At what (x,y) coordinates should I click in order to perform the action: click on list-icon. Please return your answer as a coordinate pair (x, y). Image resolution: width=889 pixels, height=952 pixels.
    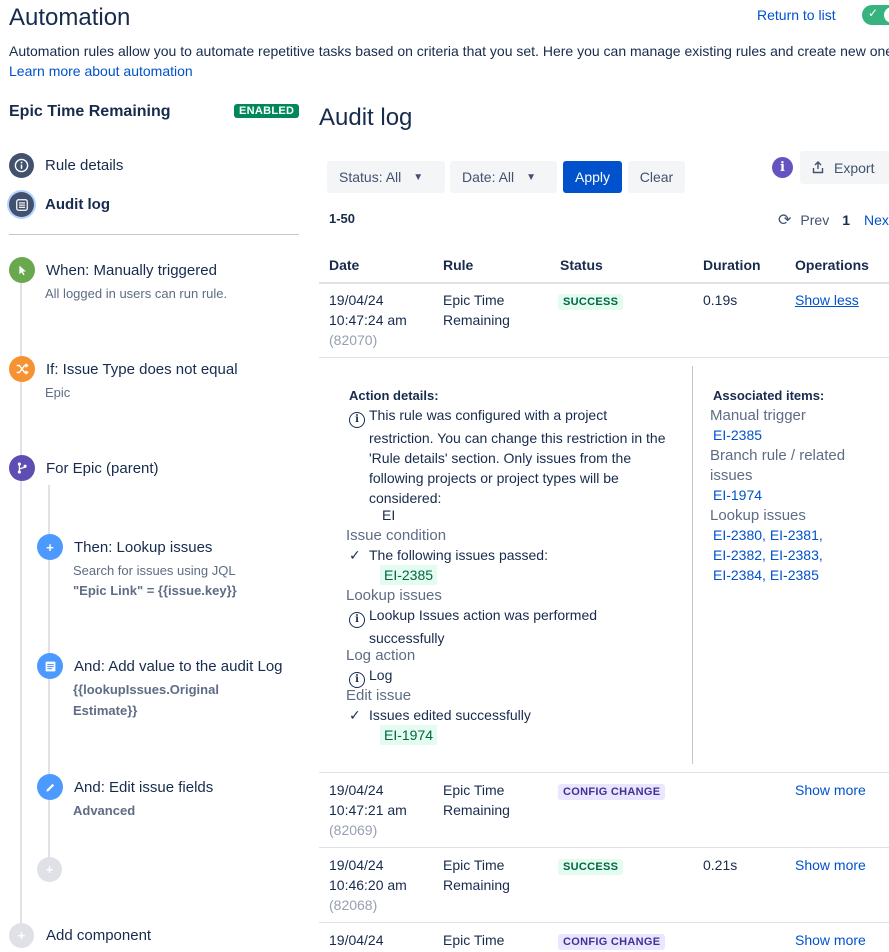
    Looking at the image, I should click on (21, 204).